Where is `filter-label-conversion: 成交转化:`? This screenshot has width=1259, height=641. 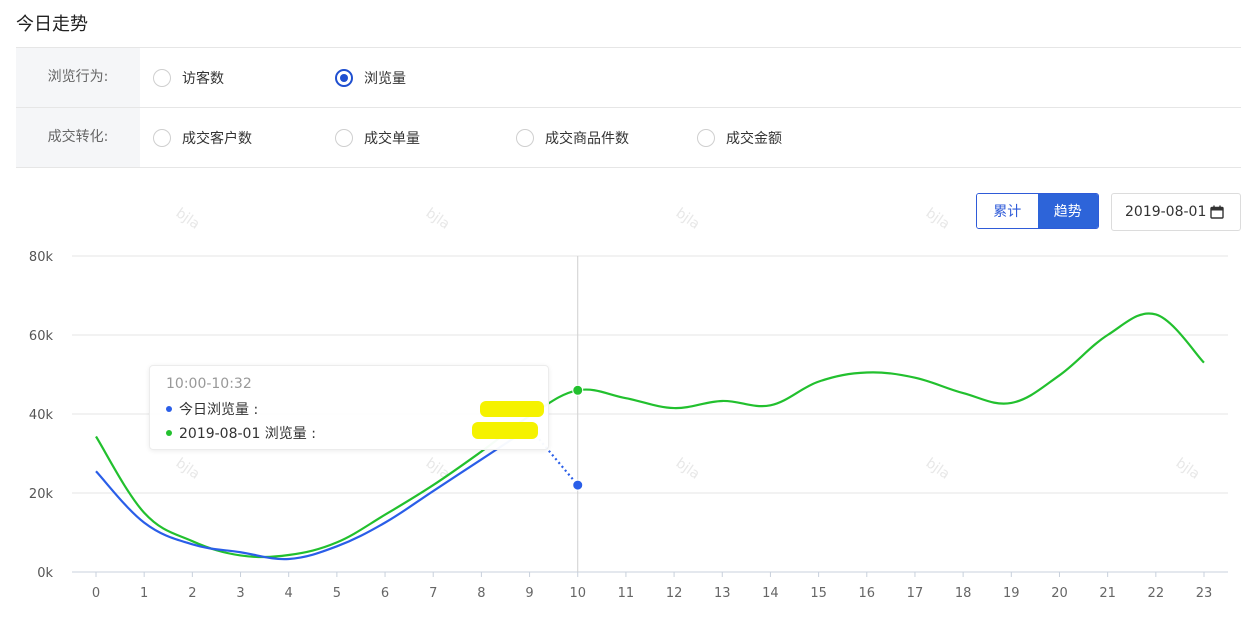 filter-label-conversion: 成交转化: is located at coordinates (78, 137).